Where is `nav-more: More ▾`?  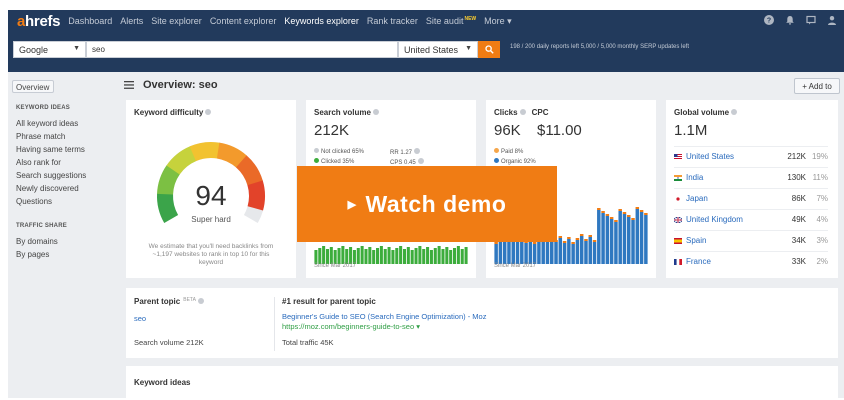 nav-more: More ▾ is located at coordinates (498, 21).